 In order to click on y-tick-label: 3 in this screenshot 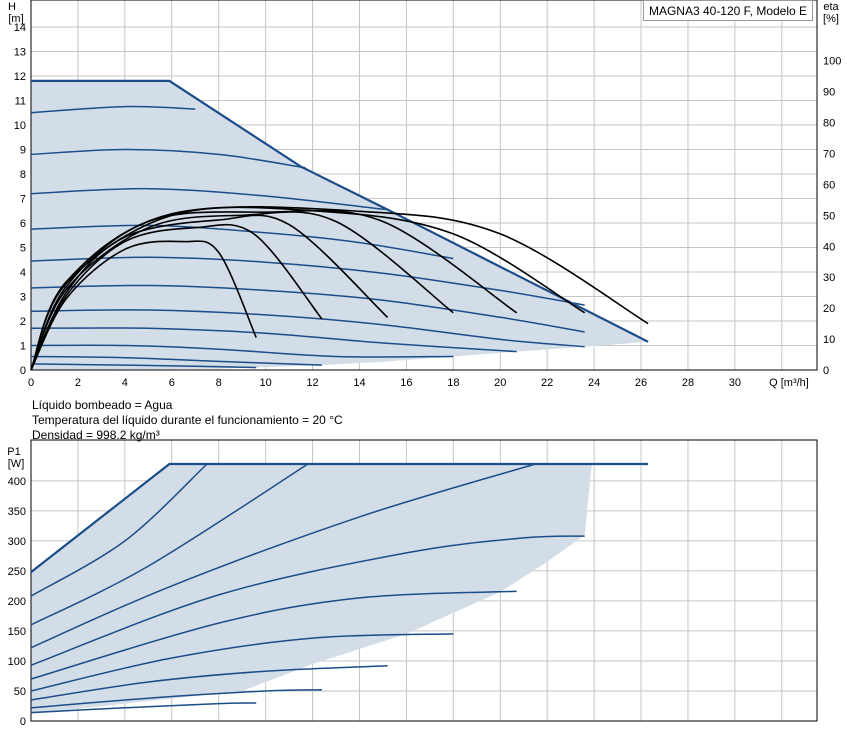, I will do `click(23, 297)`.